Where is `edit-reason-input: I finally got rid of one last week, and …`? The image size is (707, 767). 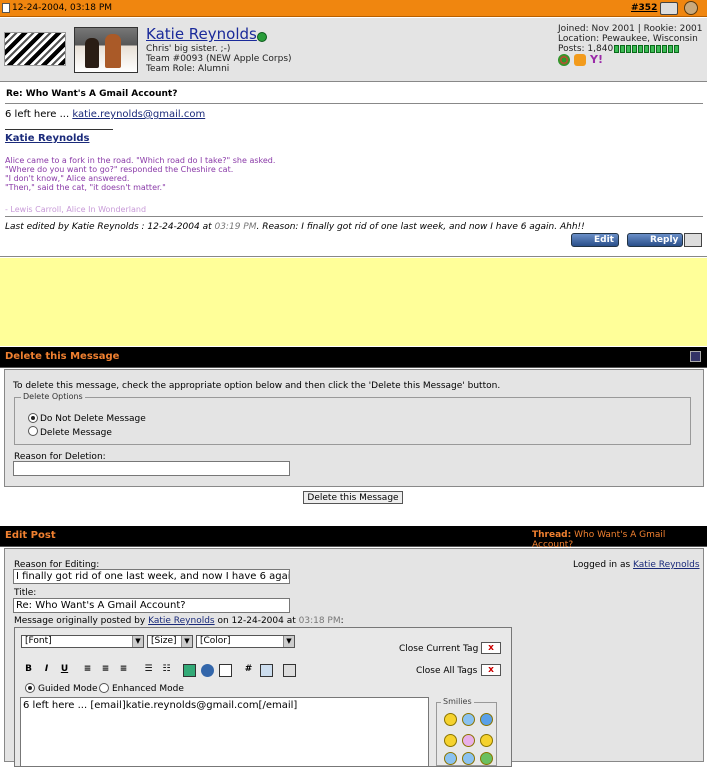 edit-reason-input: I finally got rid of one last week, and … is located at coordinates (151, 576).